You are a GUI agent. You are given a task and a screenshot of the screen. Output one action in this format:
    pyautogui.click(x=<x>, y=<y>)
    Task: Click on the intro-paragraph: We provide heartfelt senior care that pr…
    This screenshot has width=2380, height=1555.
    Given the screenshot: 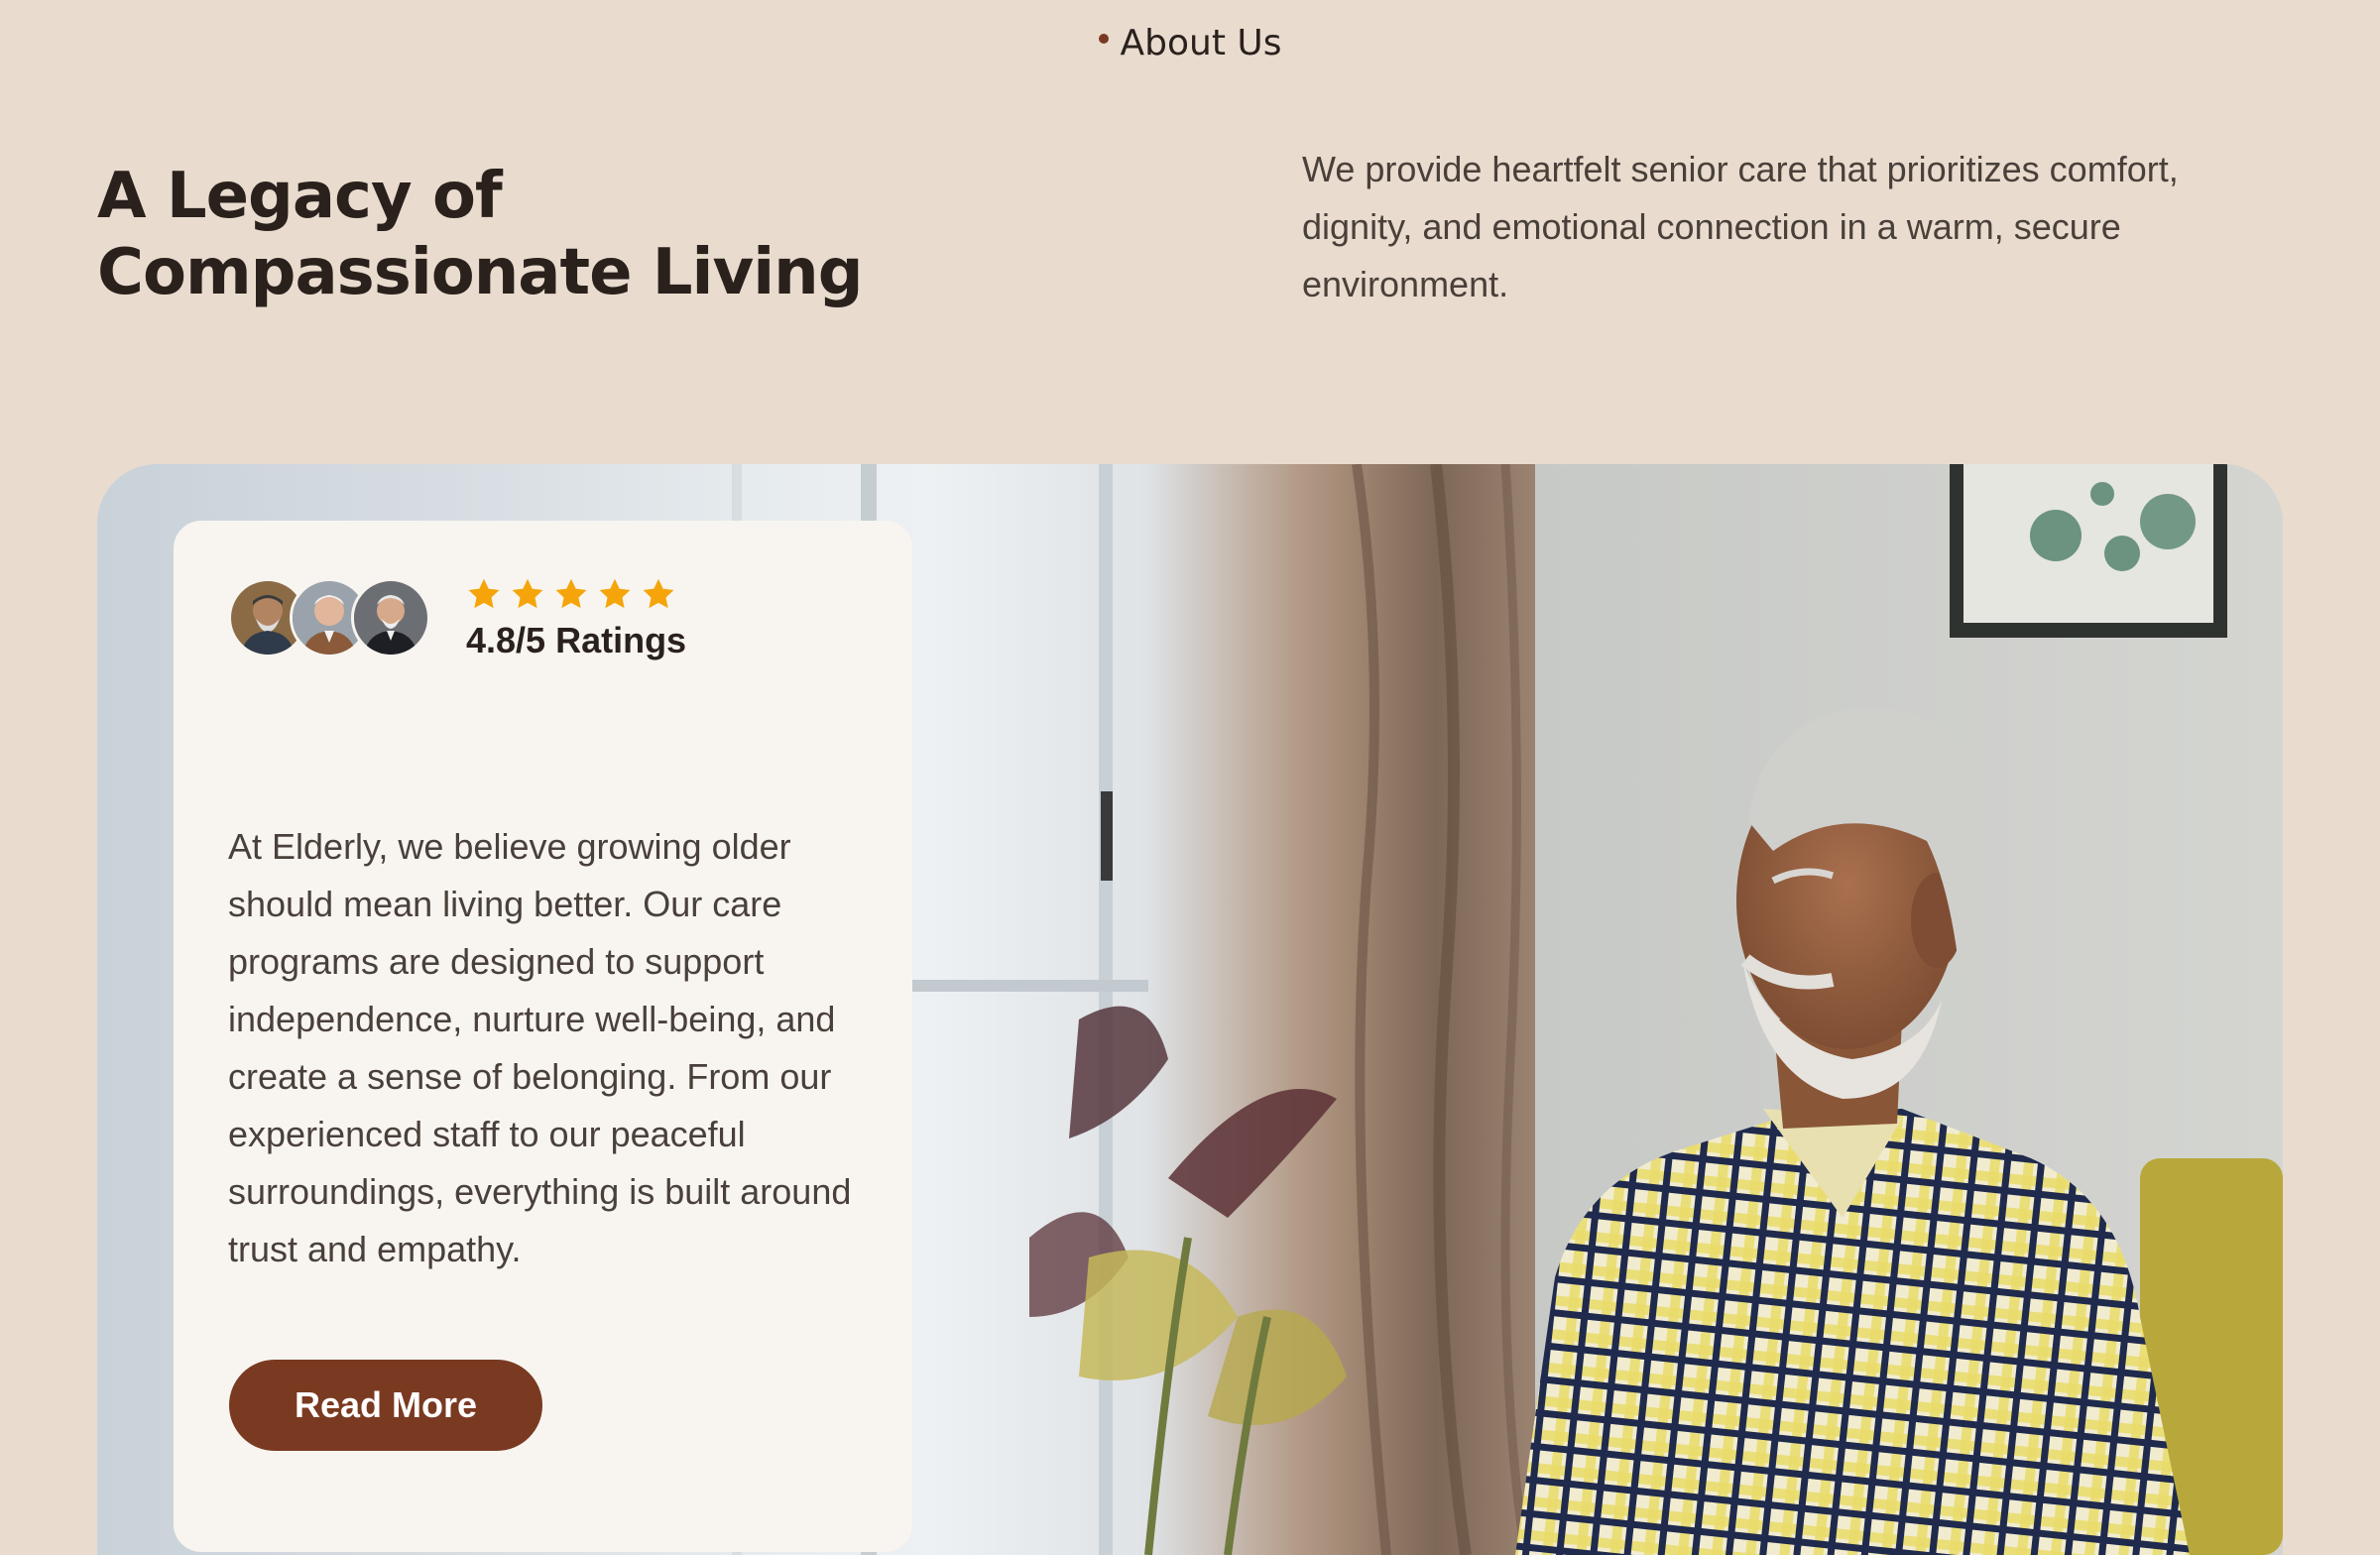 What is the action you would take?
    pyautogui.click(x=1740, y=226)
    